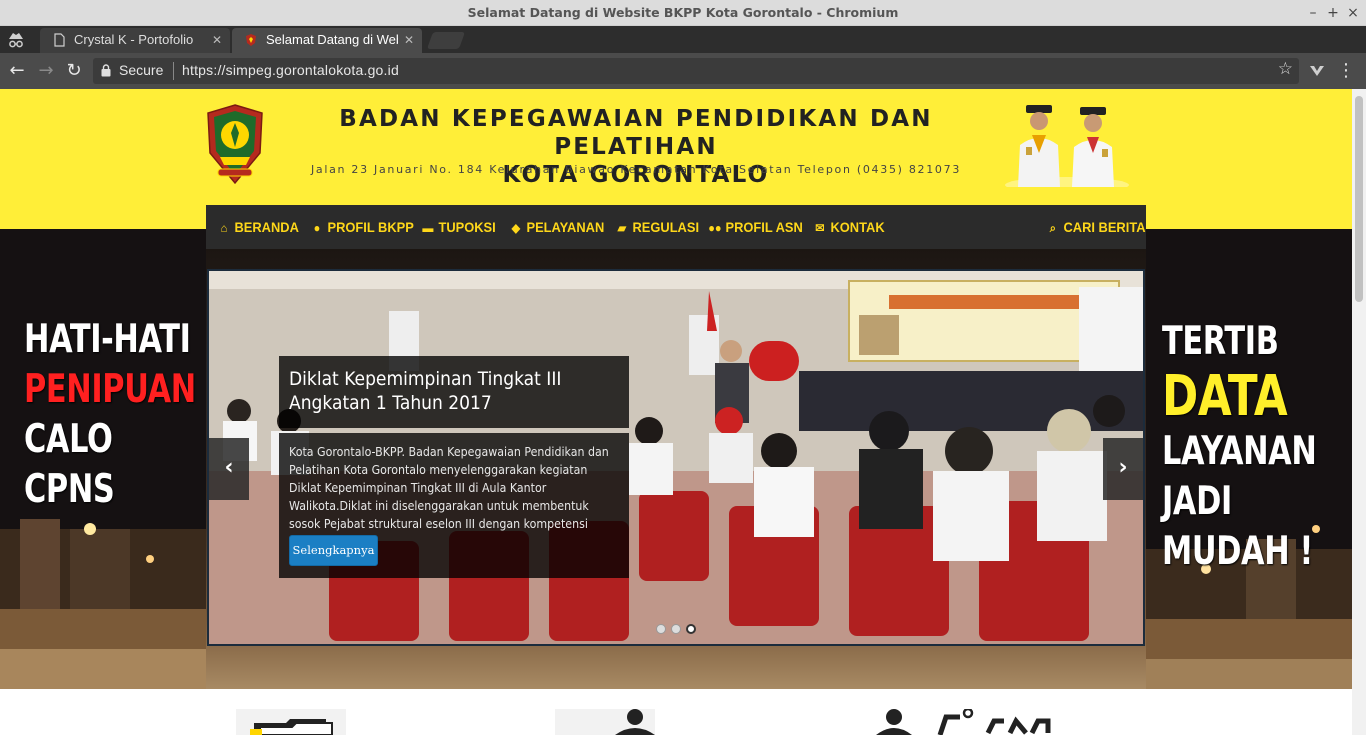 The width and height of the screenshot is (1366, 735). Describe the element at coordinates (266, 227) in the screenshot. I see `nav-item-label: BERANDA` at that location.